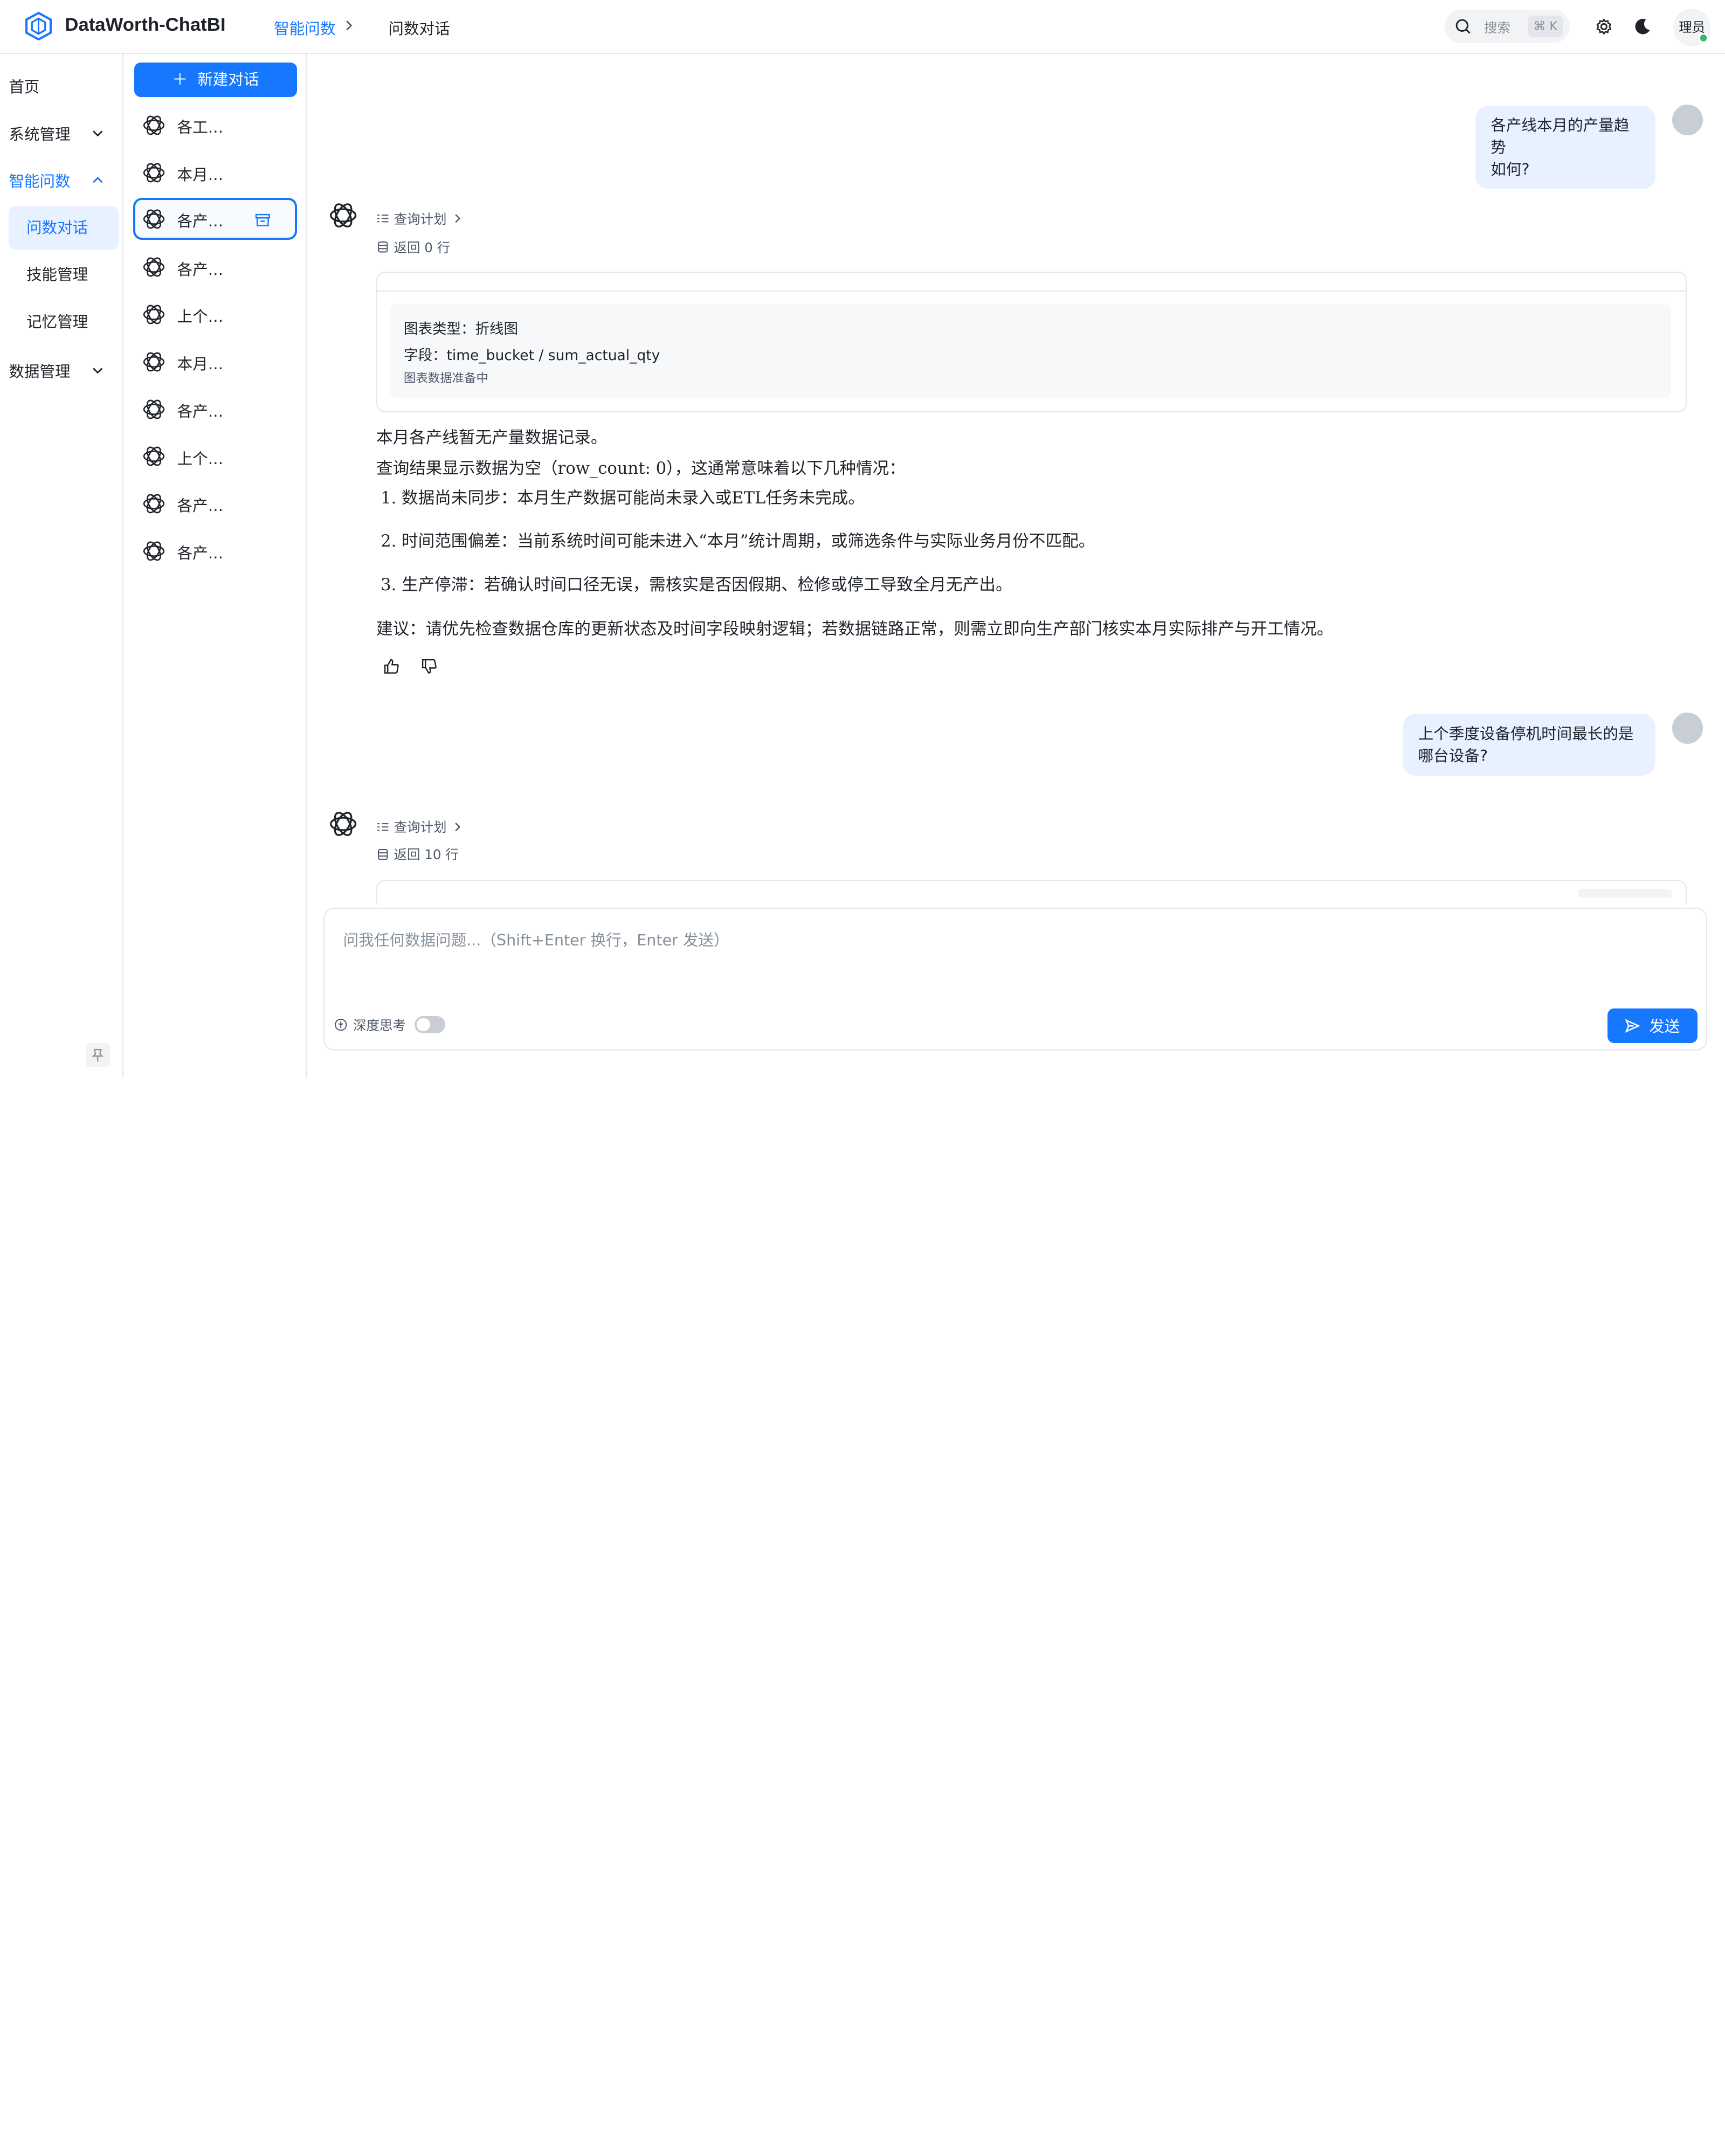 Image resolution: width=1725 pixels, height=2156 pixels. What do you see at coordinates (492, 437) in the screenshot?
I see `answer-line: 本月各产线暂无产量数据记录。` at bounding box center [492, 437].